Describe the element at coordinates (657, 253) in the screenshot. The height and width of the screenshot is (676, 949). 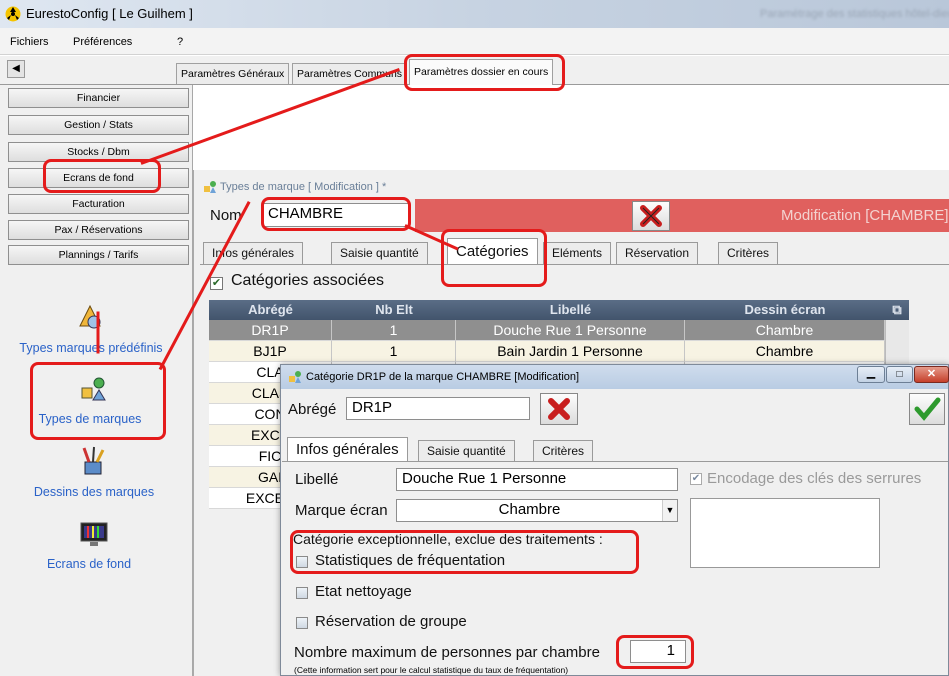
I see `tab-reservation: Réservation` at that location.